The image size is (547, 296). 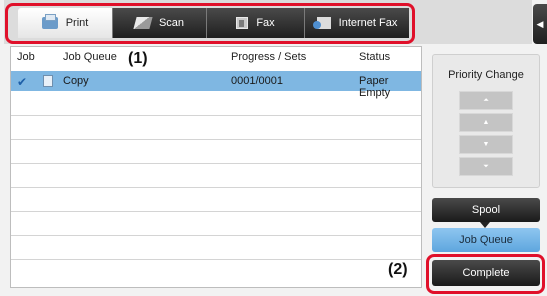 I want to click on side-panel-toggle: ◀, so click(x=540, y=24).